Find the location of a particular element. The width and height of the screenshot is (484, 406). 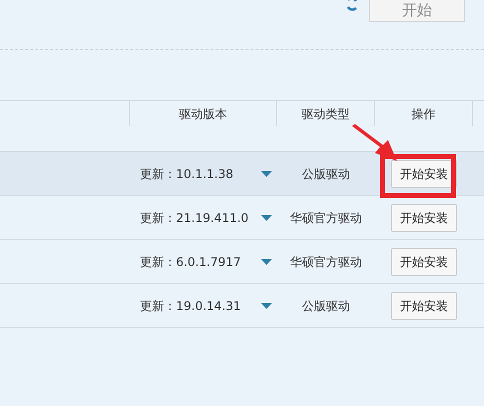

version-text: 更新：6.0.1.7917 is located at coordinates (190, 262).